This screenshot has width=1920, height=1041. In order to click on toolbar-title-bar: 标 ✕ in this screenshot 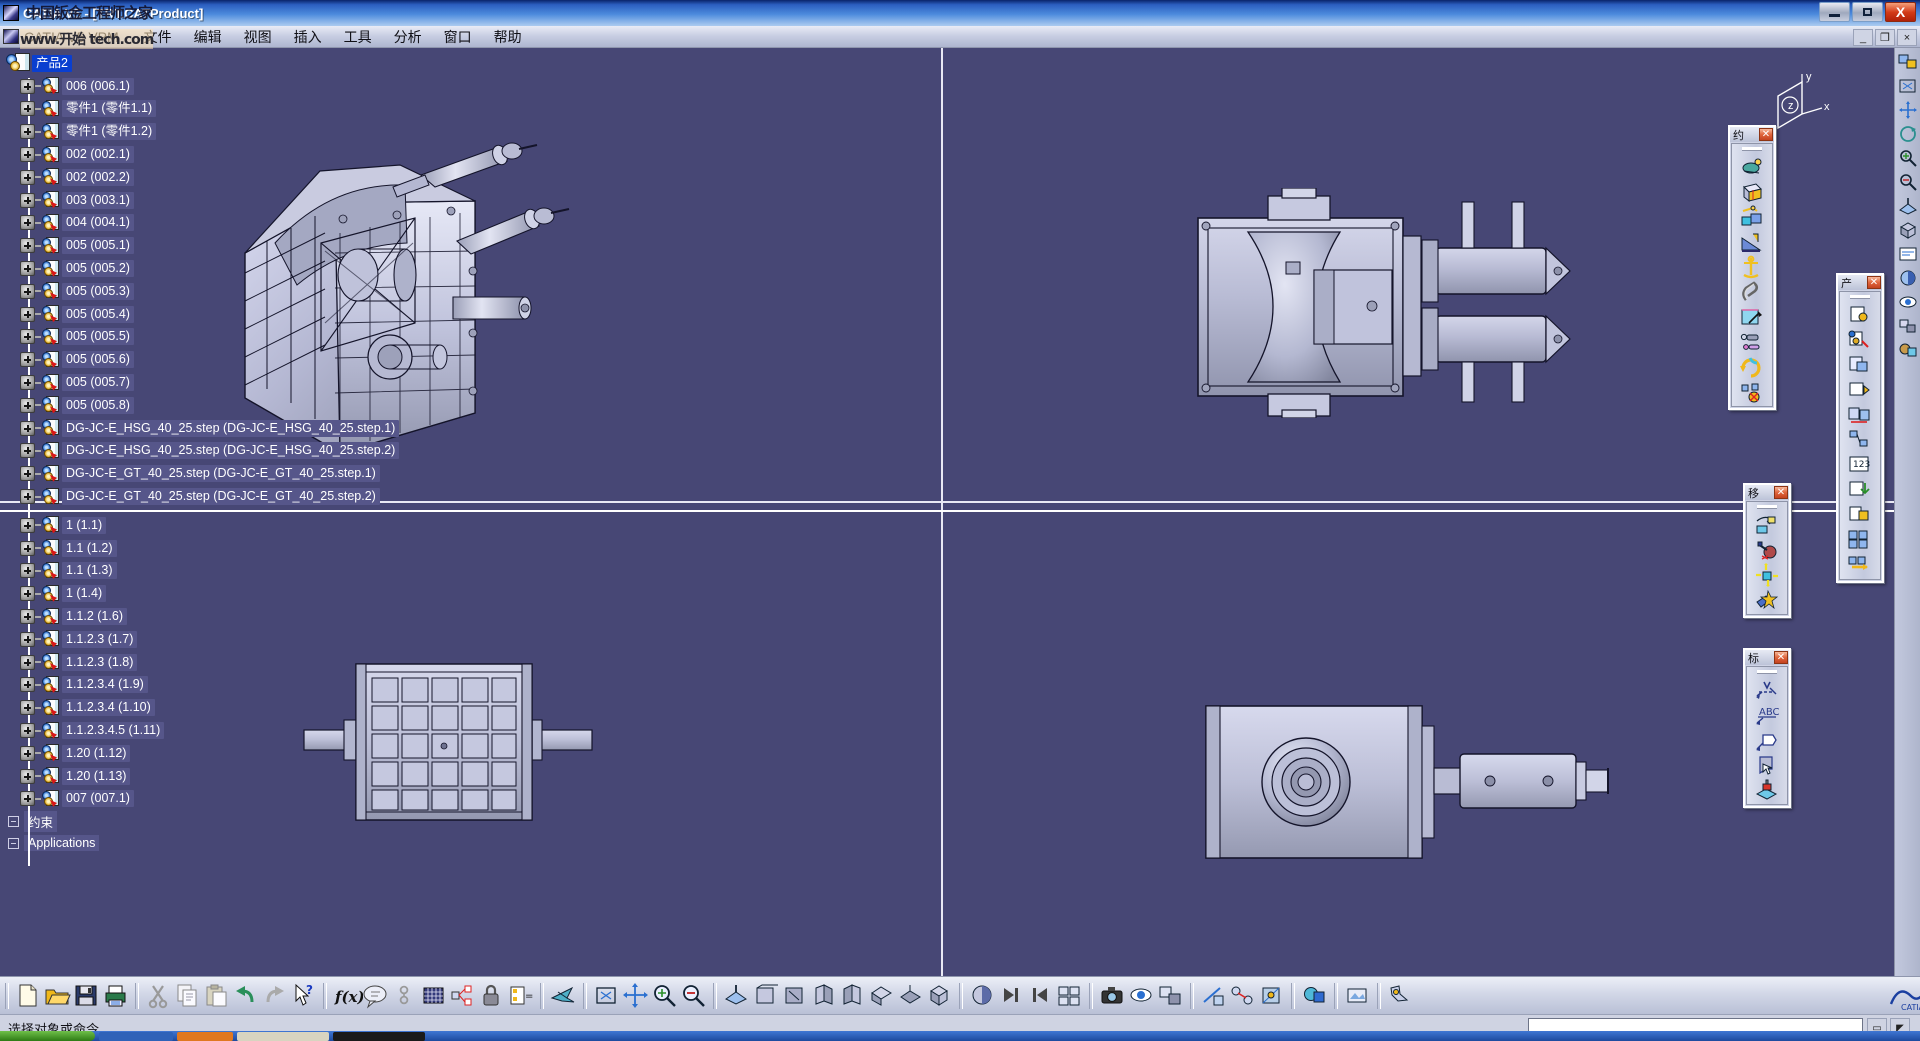, I will do `click(1767, 657)`.